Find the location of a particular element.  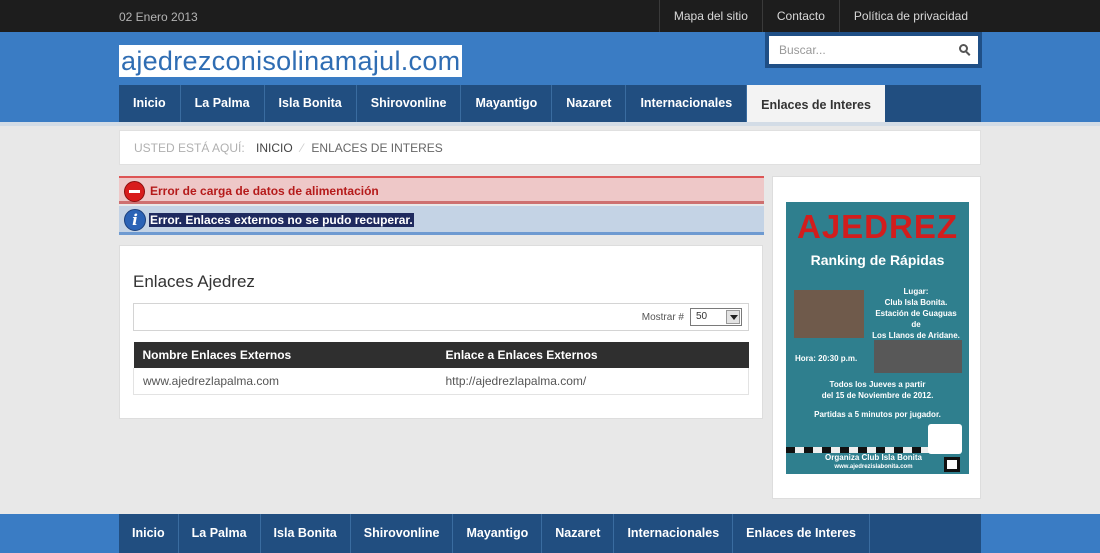

nav-item-internacionales: Internacionales is located at coordinates (687, 103).